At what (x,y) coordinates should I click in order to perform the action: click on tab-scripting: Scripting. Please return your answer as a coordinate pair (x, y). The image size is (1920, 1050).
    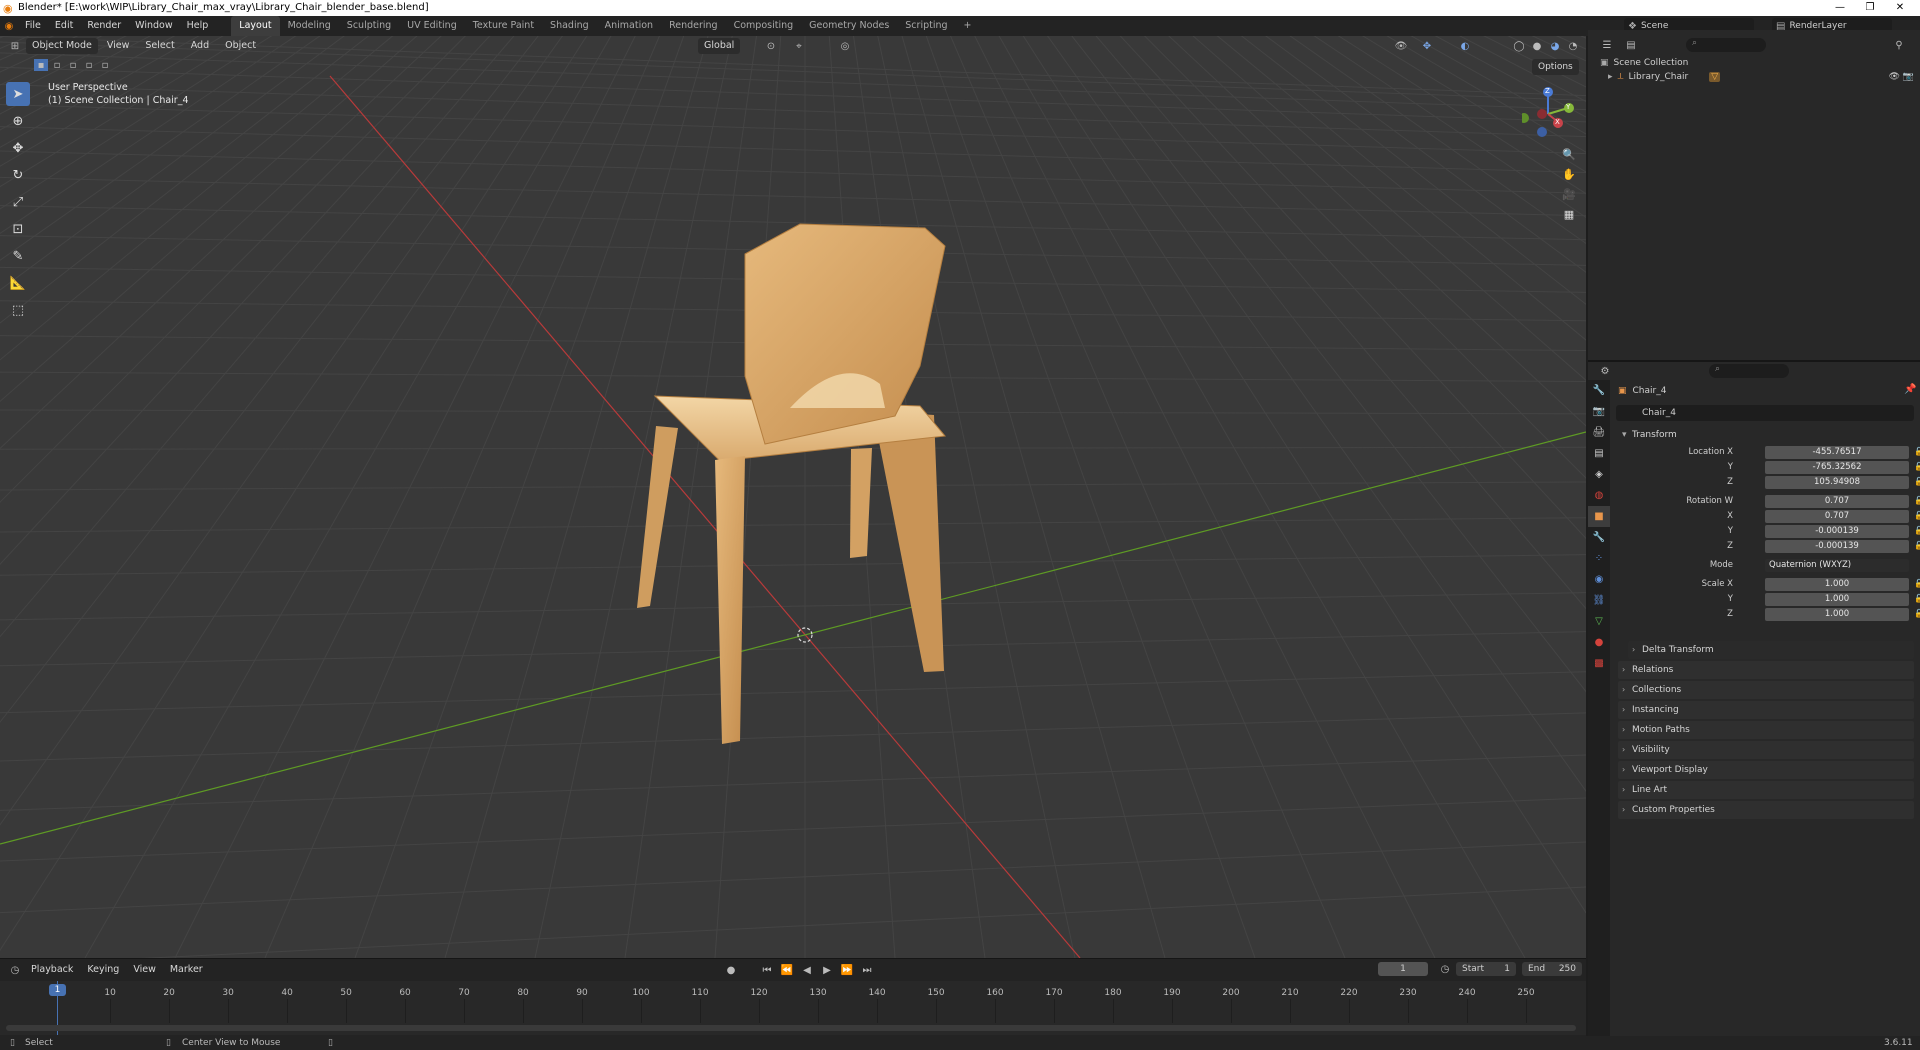
    Looking at the image, I should click on (926, 26).